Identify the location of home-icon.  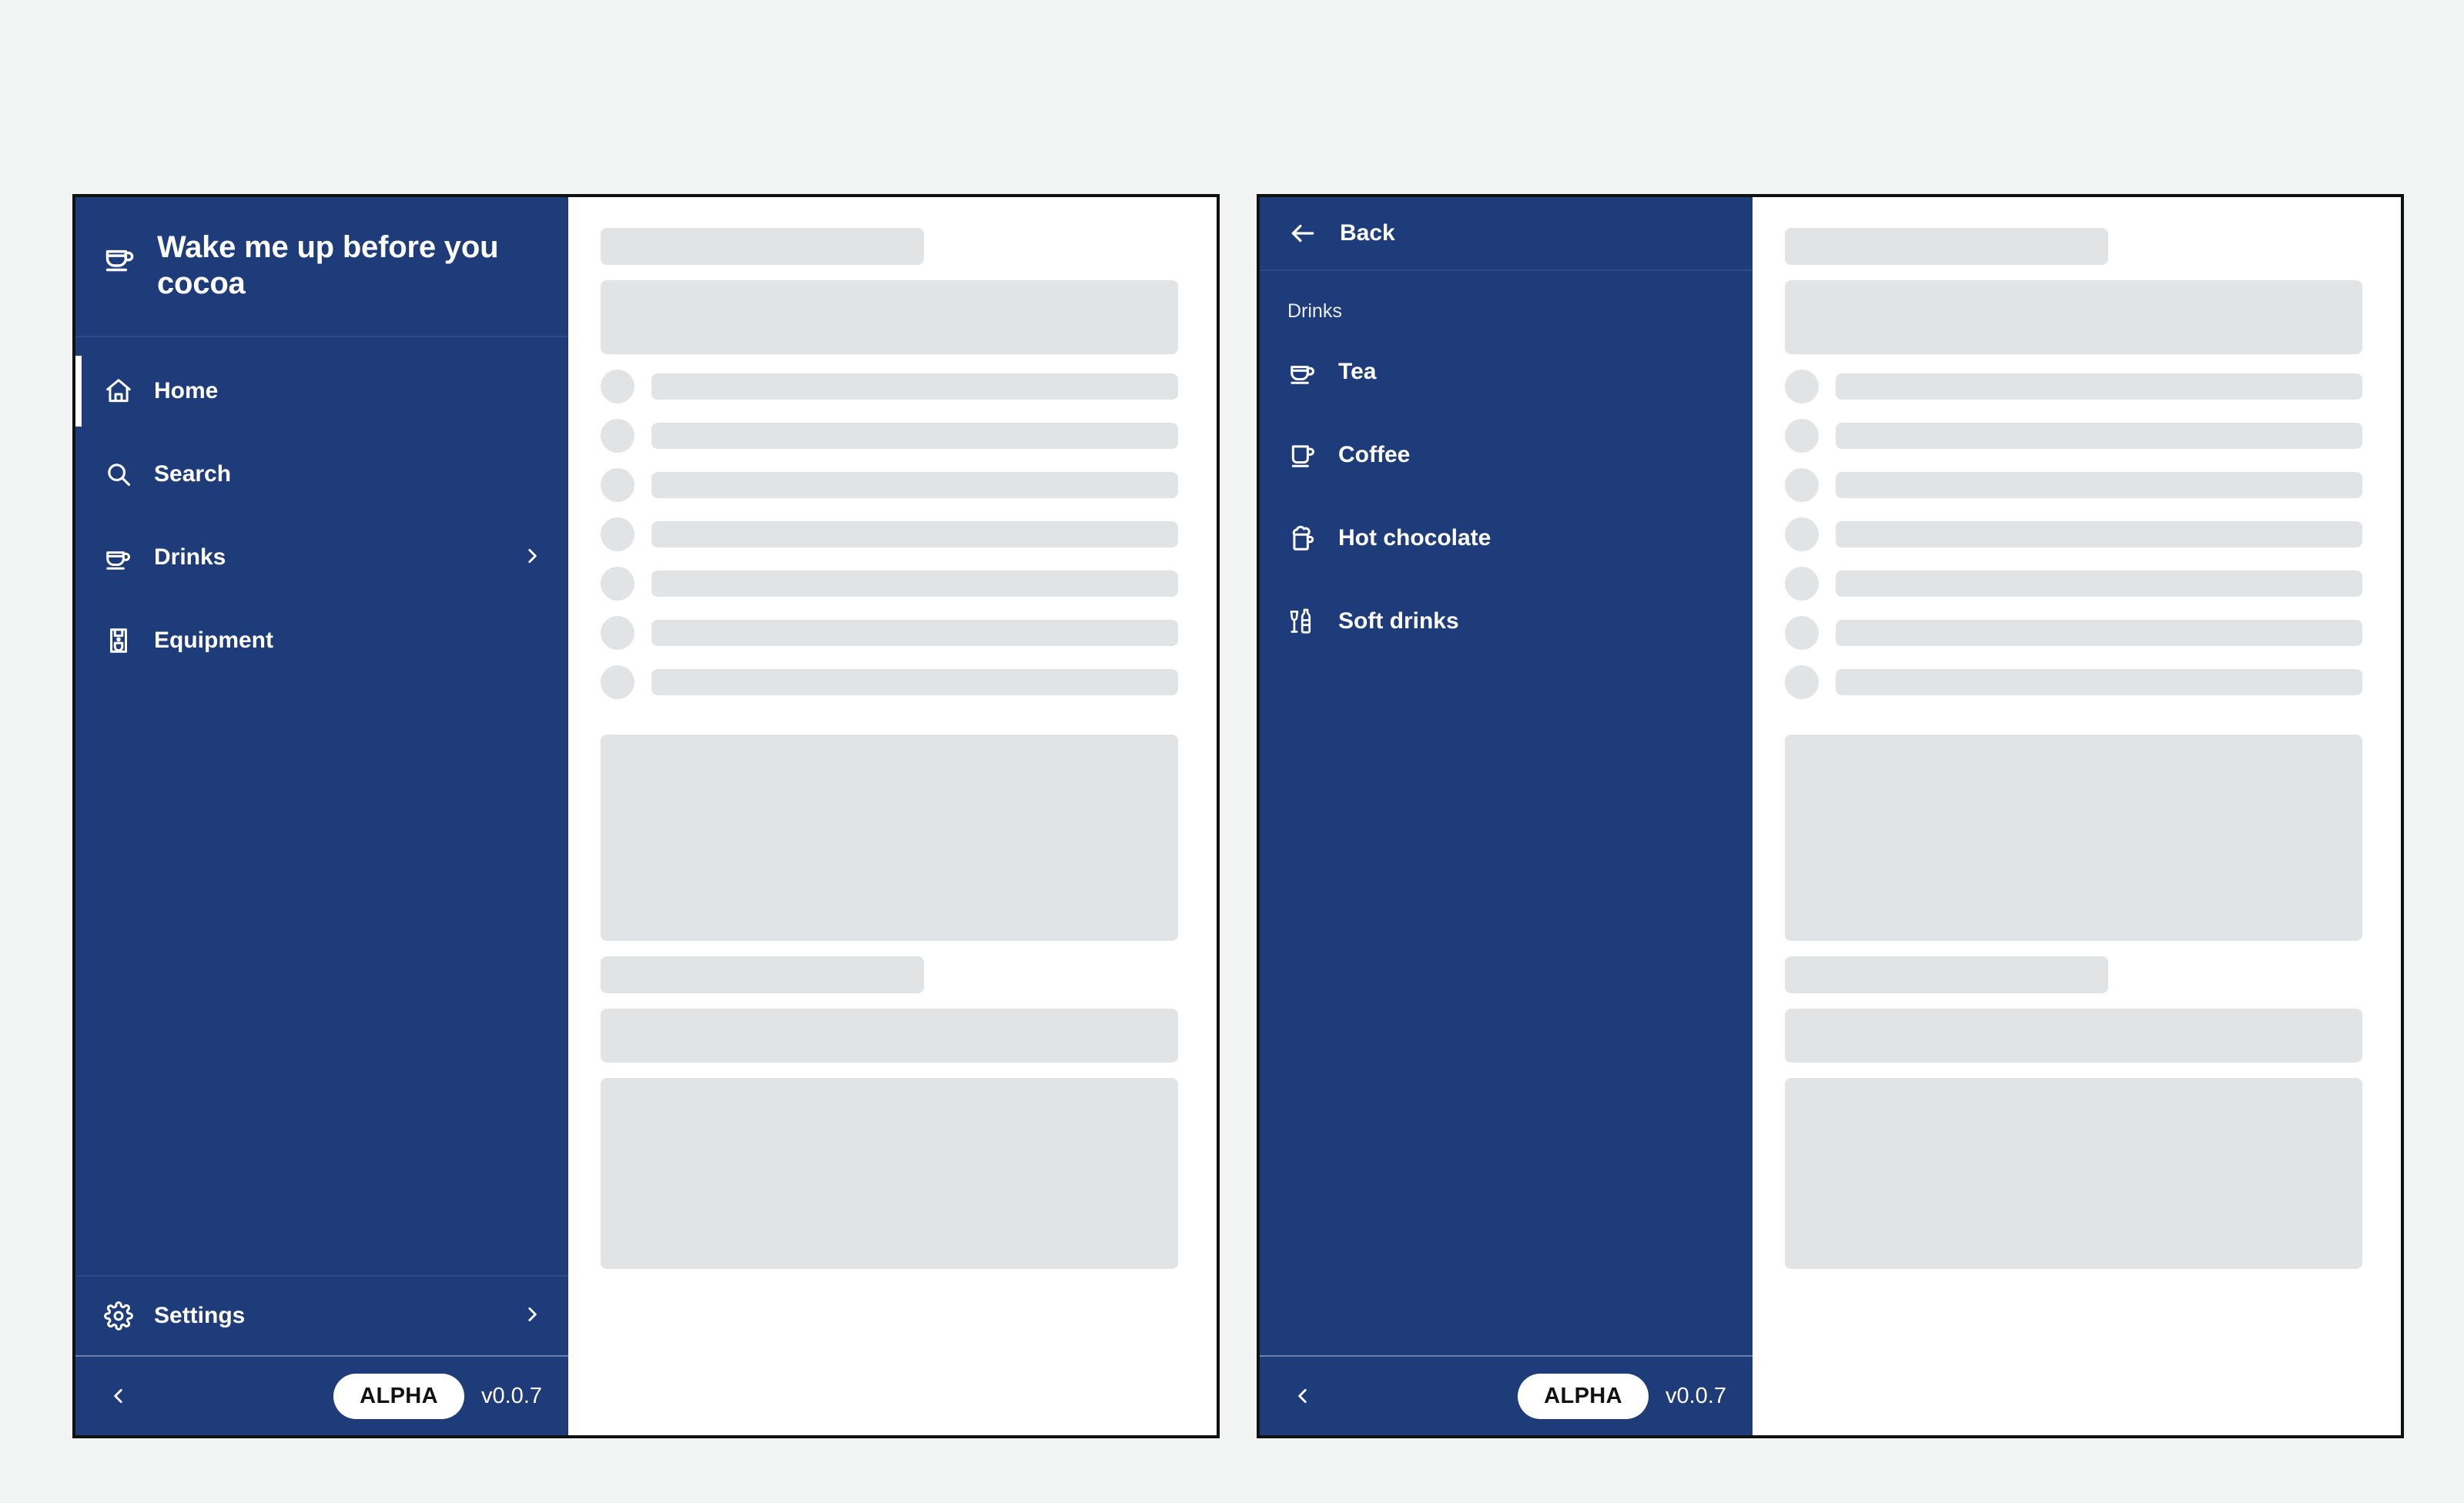
(118, 391).